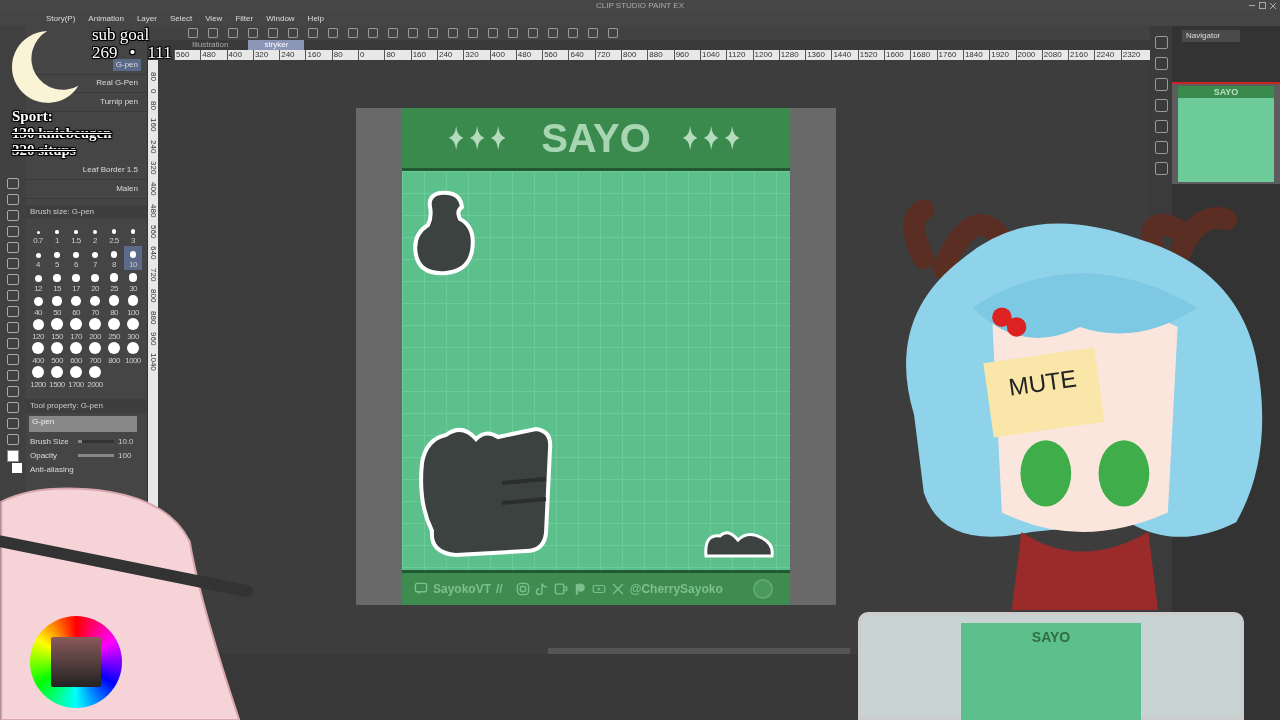  Describe the element at coordinates (1262, 5) in the screenshot. I see `maximize-icon` at that location.